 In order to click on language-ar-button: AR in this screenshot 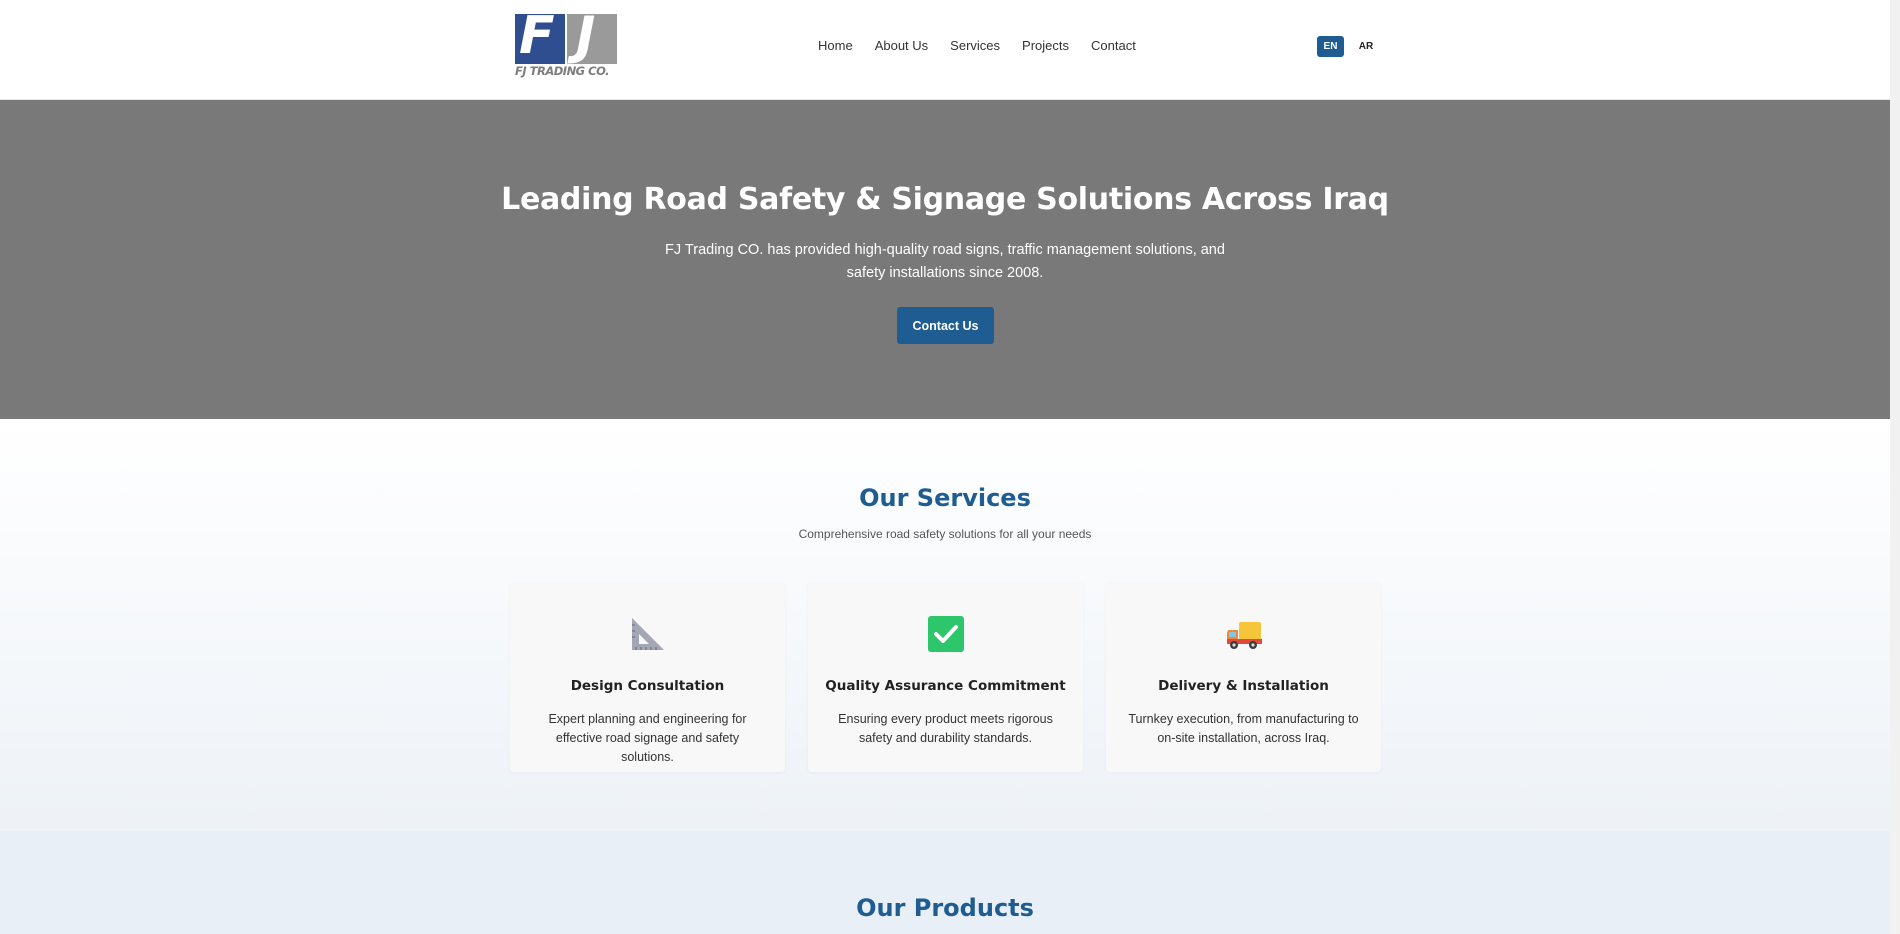, I will do `click(1366, 46)`.